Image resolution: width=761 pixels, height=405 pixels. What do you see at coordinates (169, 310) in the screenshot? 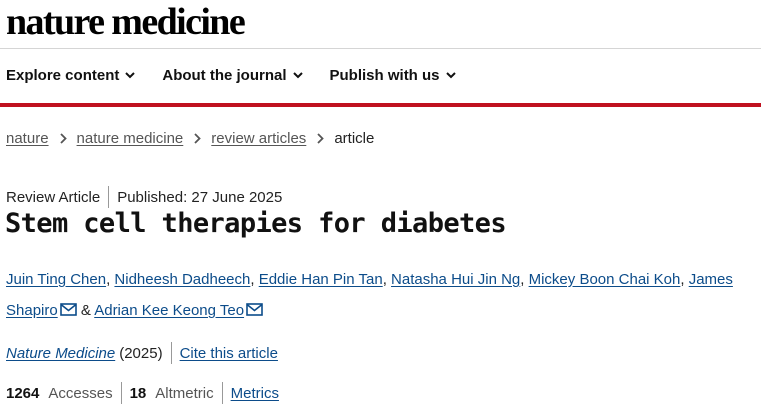
I see `author-link: Adrian Kee Keong Teo` at bounding box center [169, 310].